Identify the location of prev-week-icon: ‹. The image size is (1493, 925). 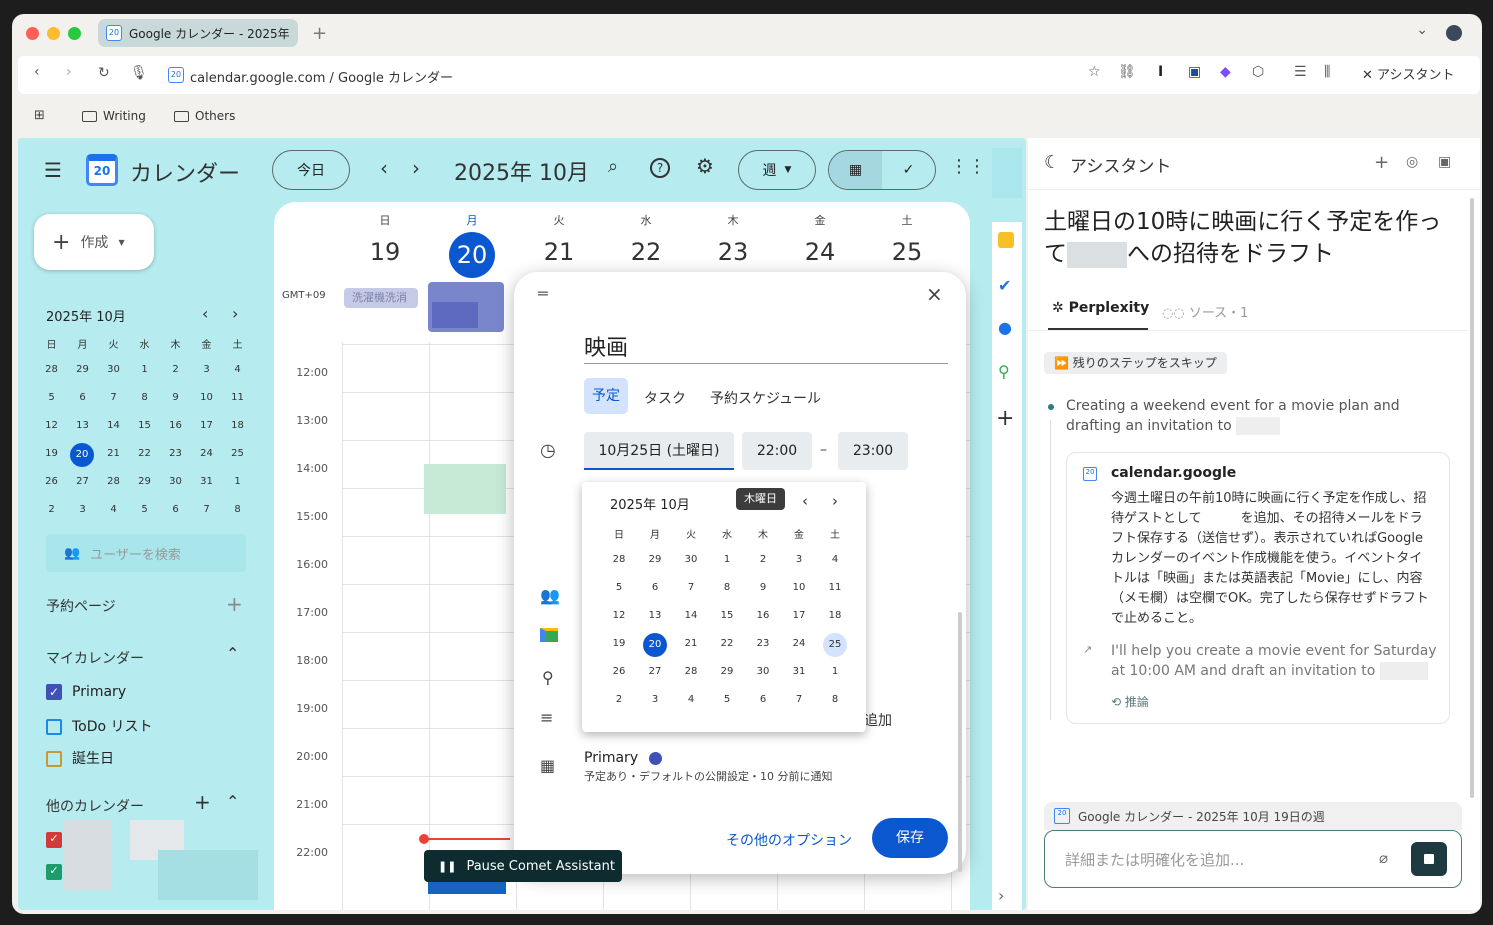
(384, 168).